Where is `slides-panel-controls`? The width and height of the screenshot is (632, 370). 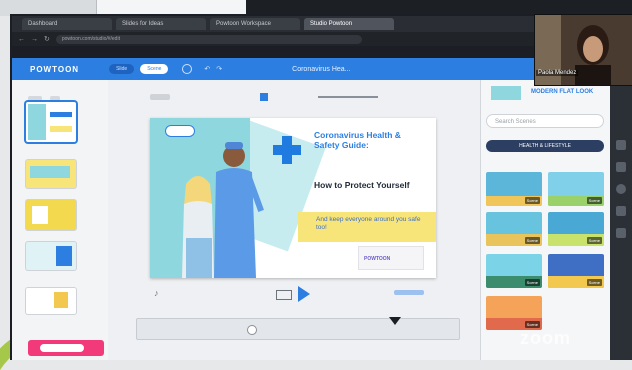
slides-panel-controls is located at coordinates (58, 94).